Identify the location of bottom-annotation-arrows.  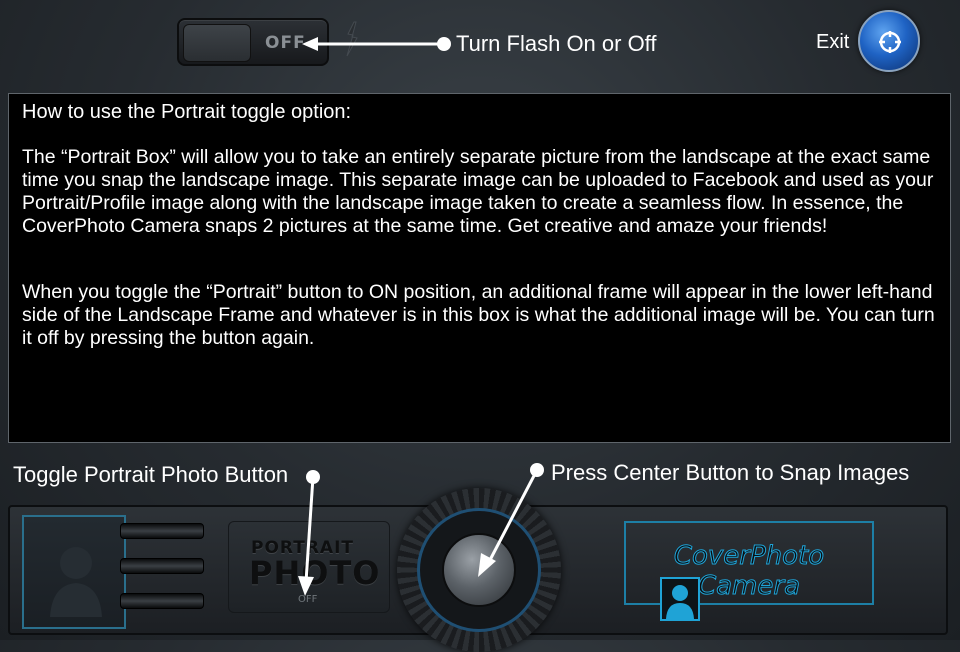
(421, 529).